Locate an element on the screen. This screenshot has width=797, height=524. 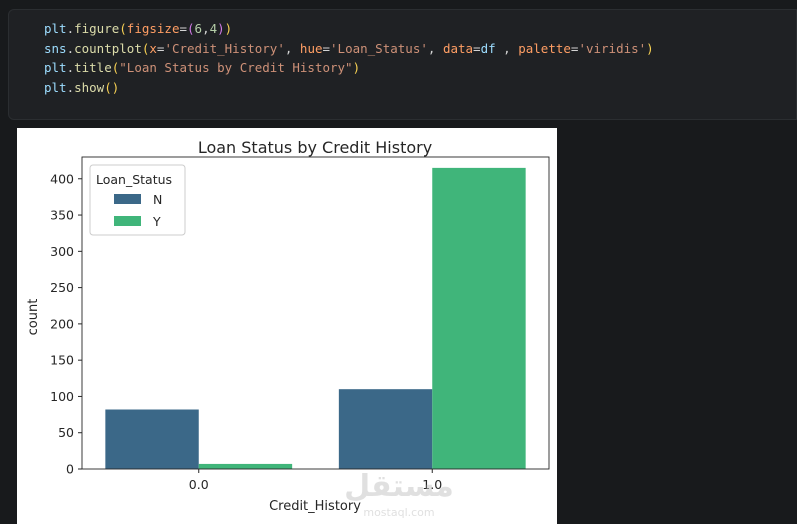
legend-swatch-n is located at coordinates (127, 199).